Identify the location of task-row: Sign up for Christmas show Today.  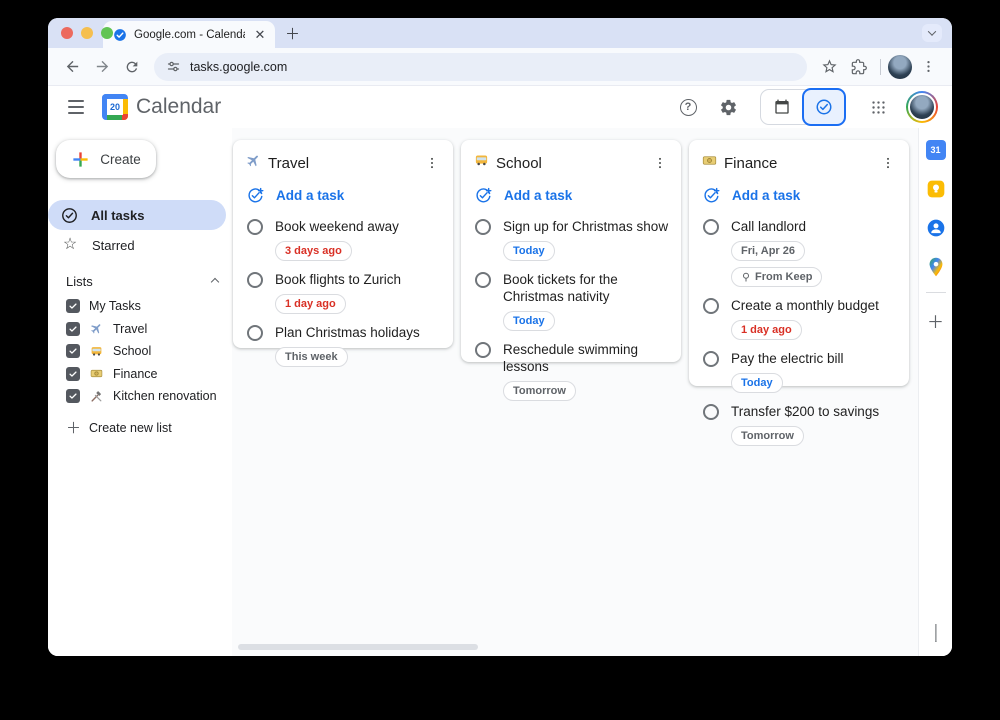
(571, 234).